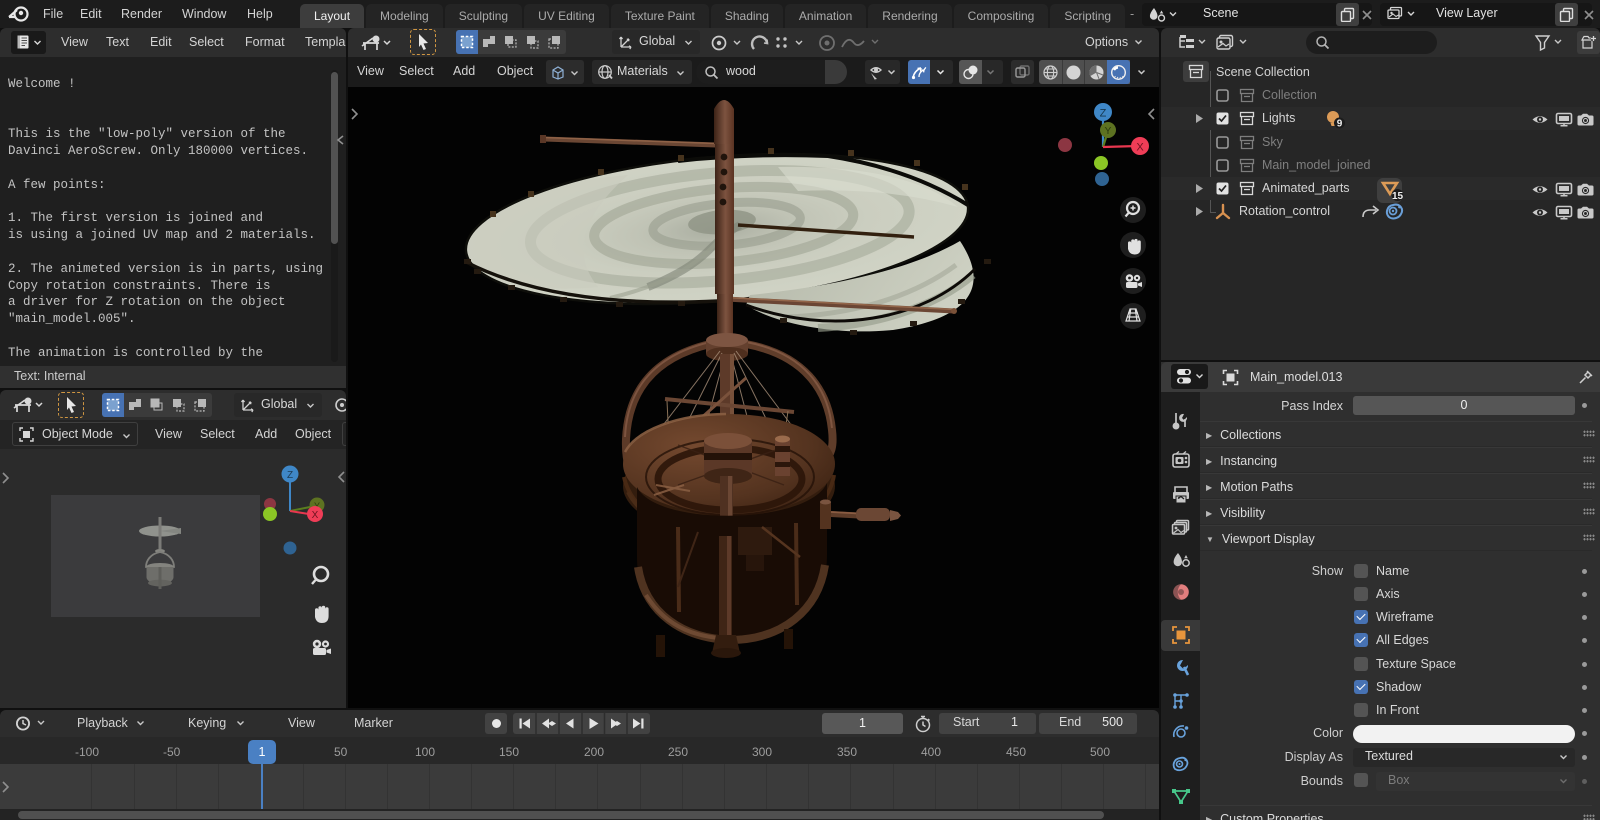 The height and width of the screenshot is (820, 1600). Describe the element at coordinates (1108, 131) in the screenshot. I see `svg-text: Y` at that location.